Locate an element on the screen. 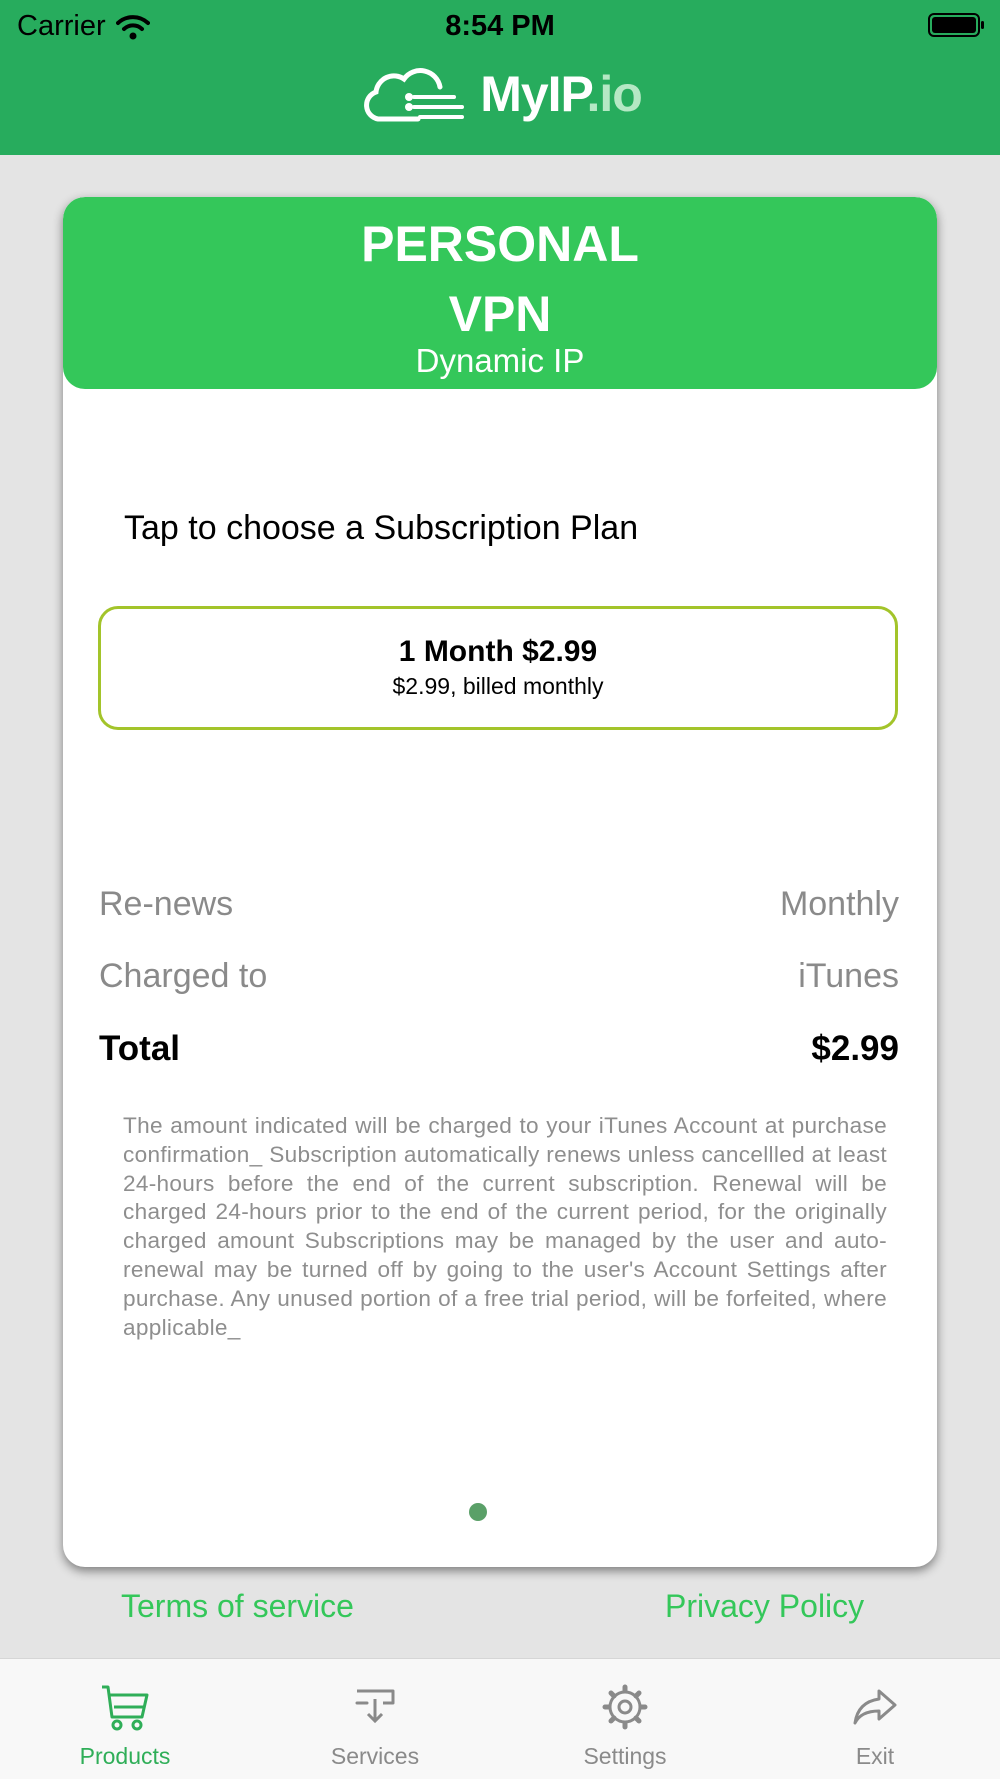 Image resolution: width=1000 pixels, height=1779 pixels. logo-suffix: .io is located at coordinates (614, 94).